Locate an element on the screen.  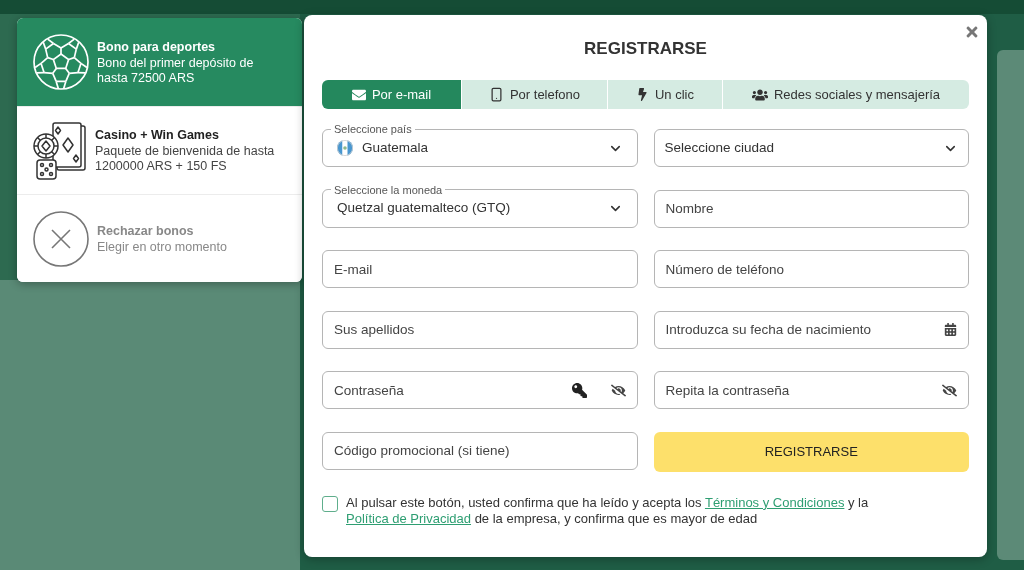
input-field: Nombre is located at coordinates (811, 208).